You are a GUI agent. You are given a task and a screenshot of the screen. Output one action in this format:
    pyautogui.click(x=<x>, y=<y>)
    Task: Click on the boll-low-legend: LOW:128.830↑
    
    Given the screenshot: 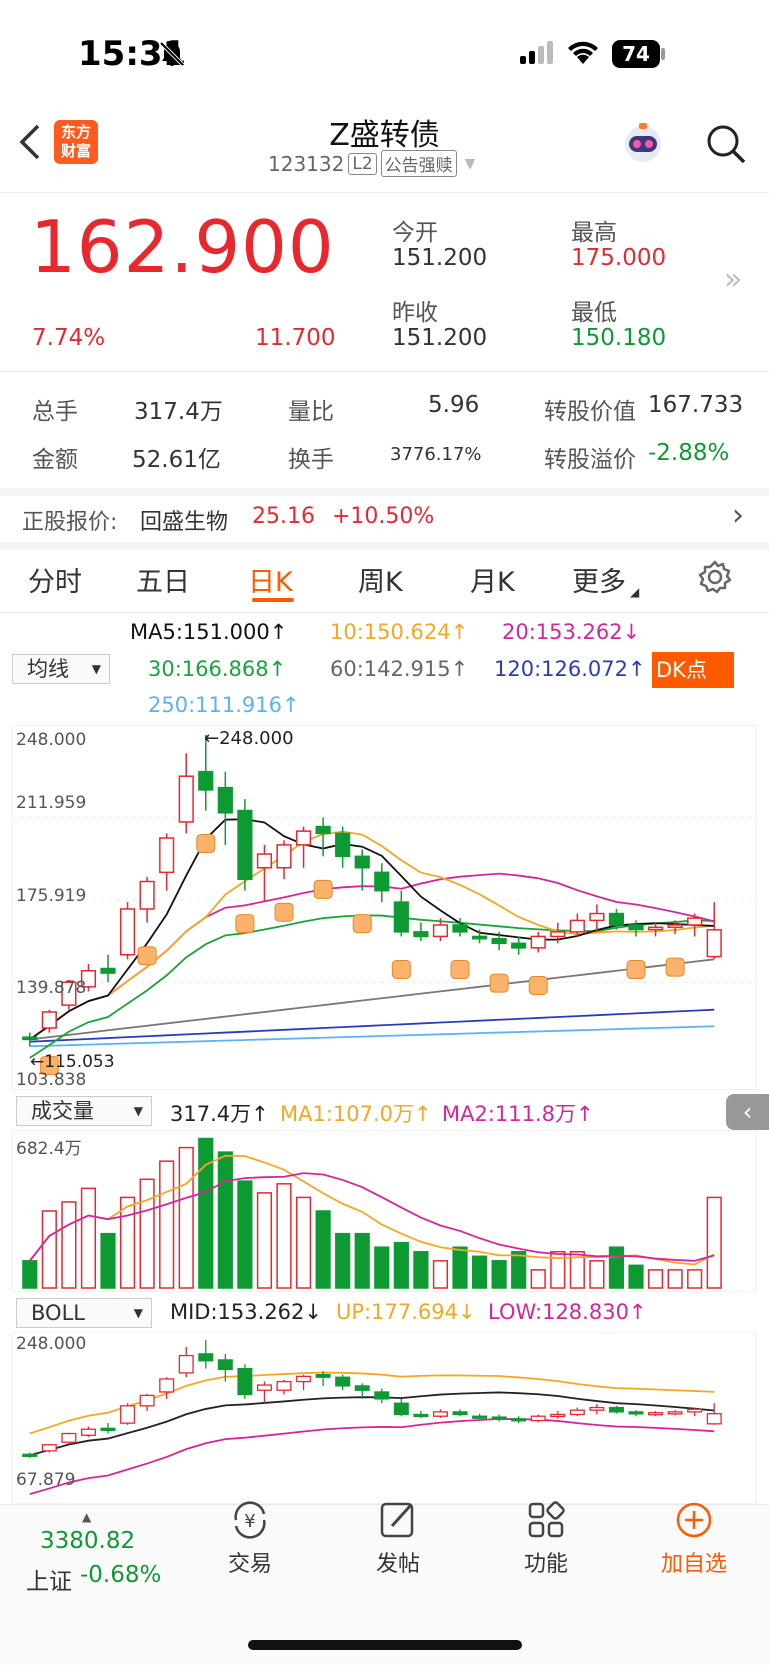 What is the action you would take?
    pyautogui.click(x=567, y=1312)
    